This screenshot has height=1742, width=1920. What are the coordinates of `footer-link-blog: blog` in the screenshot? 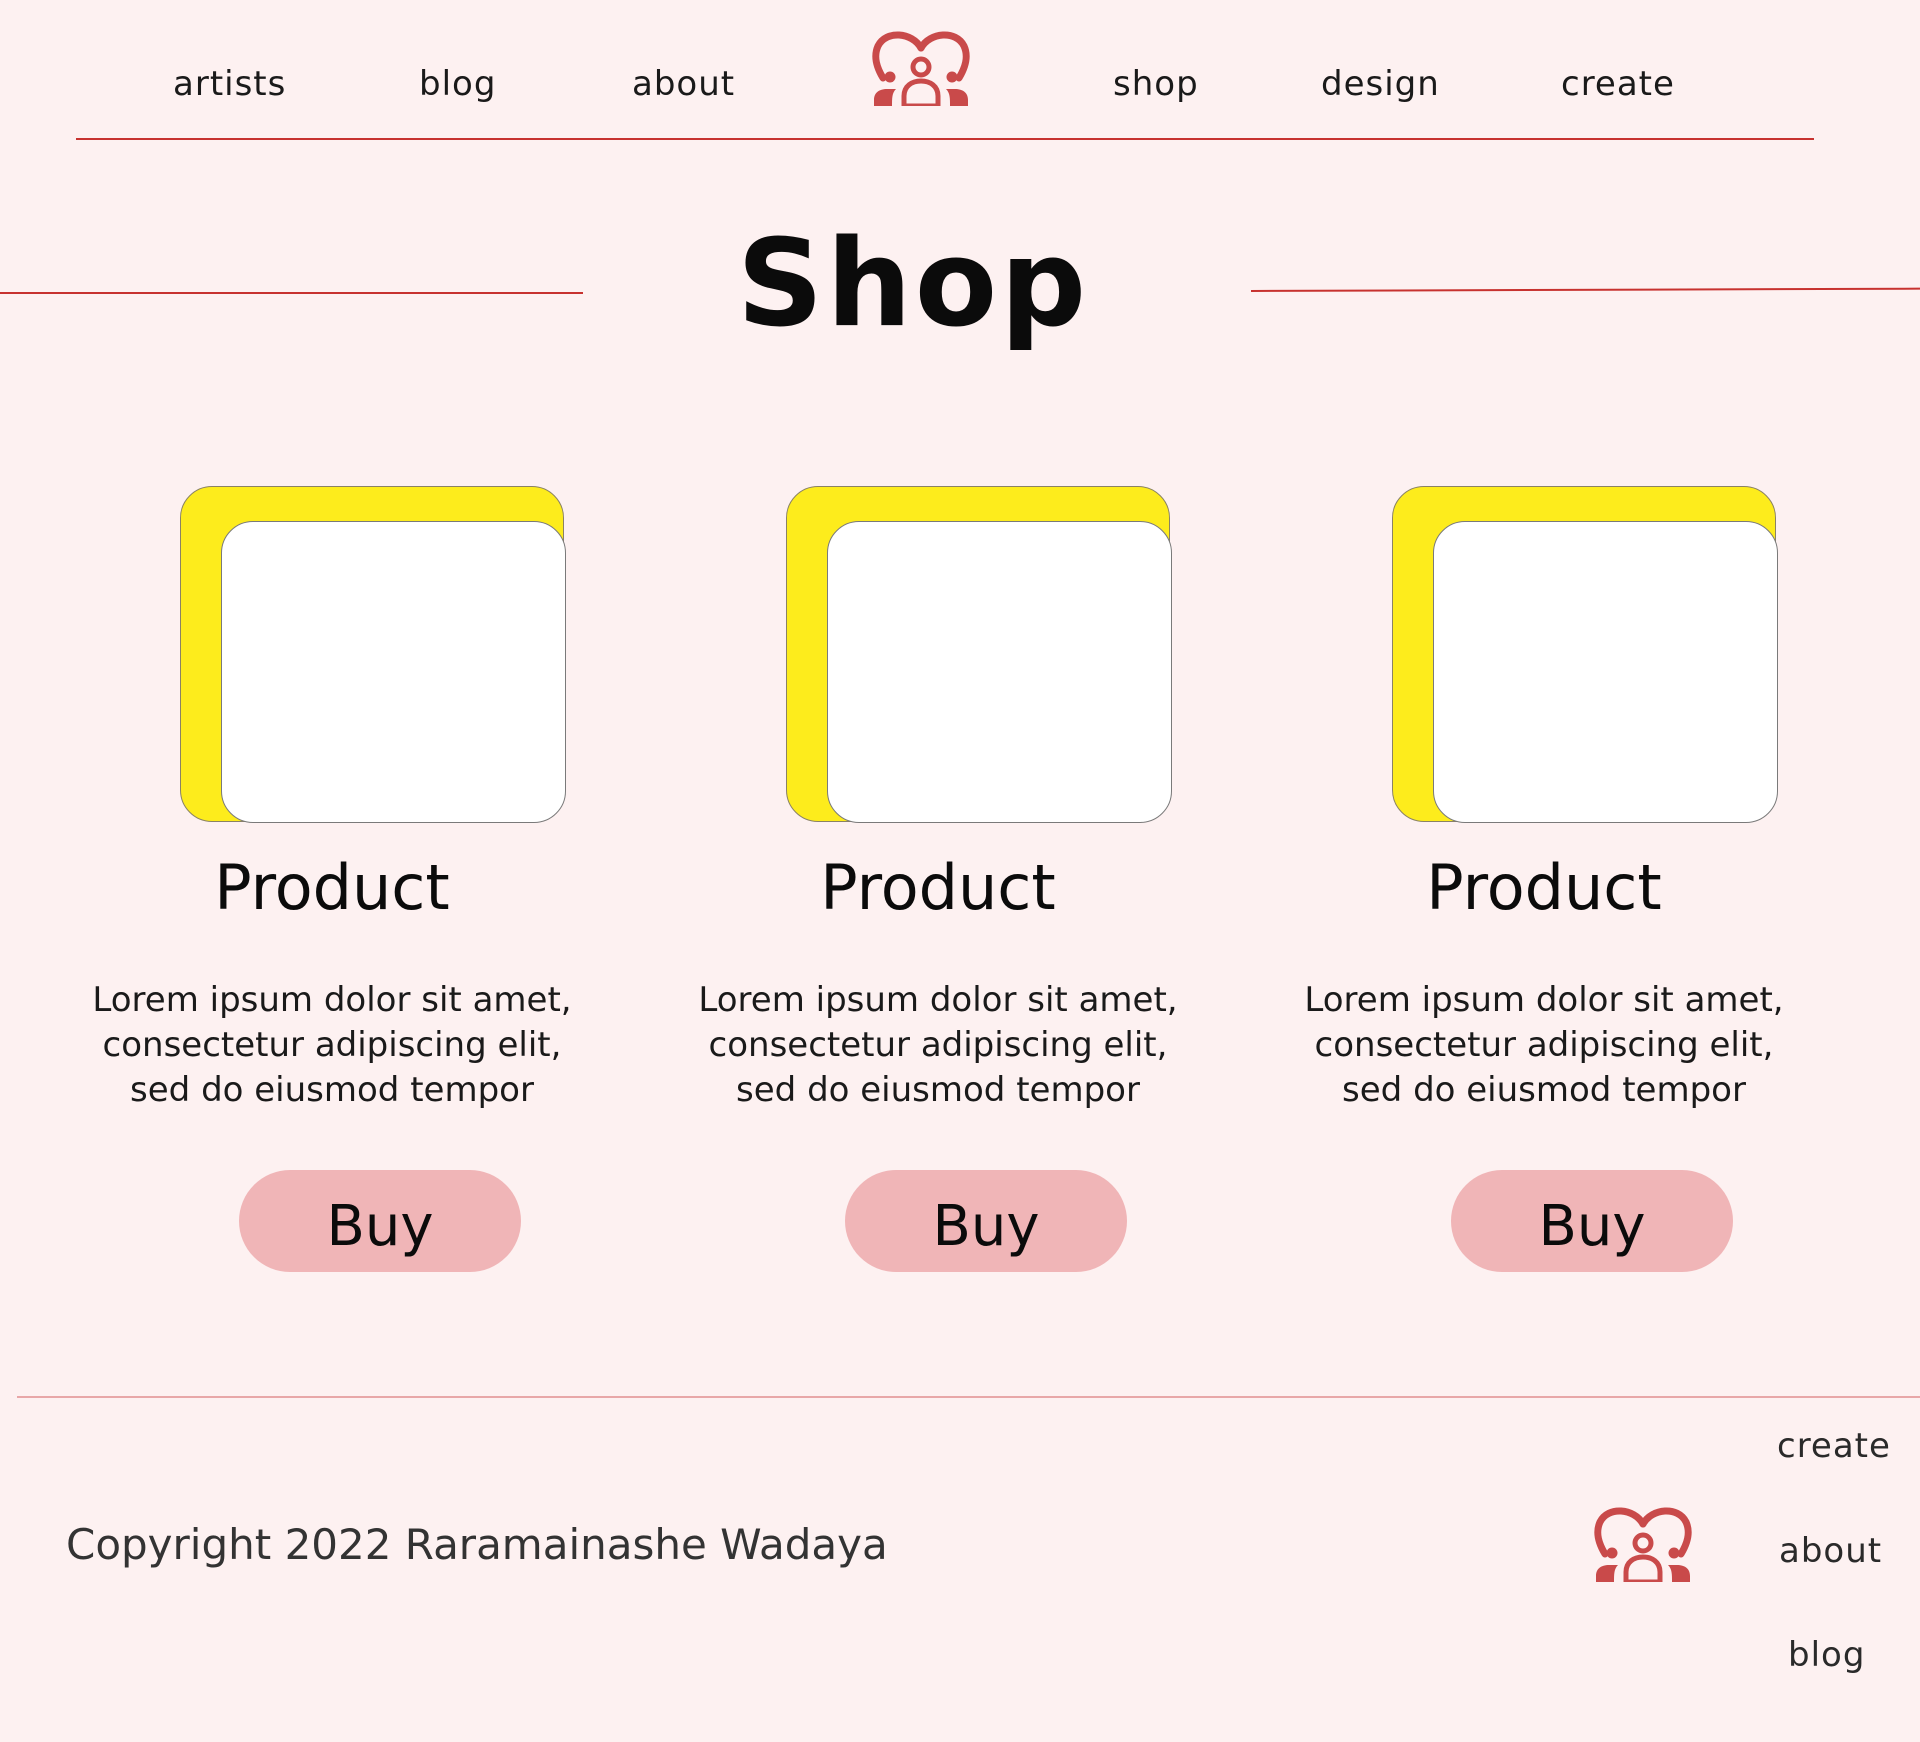 It's located at (1826, 1655).